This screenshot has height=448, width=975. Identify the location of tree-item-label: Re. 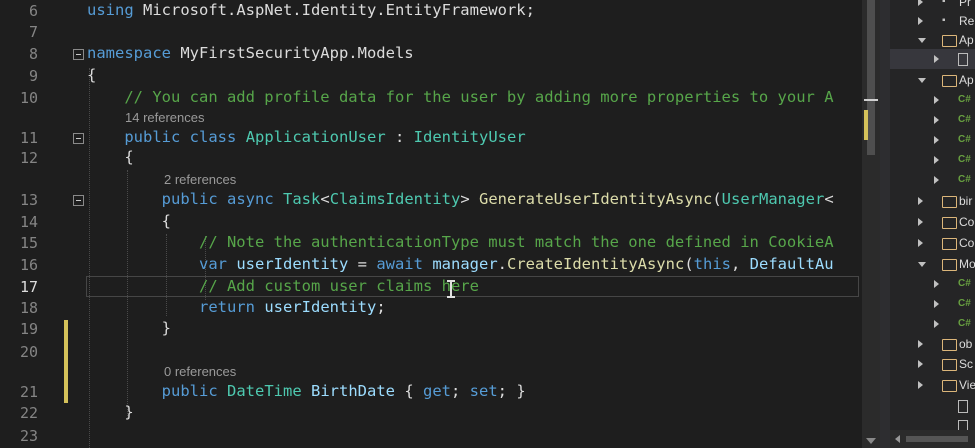
(967, 21).